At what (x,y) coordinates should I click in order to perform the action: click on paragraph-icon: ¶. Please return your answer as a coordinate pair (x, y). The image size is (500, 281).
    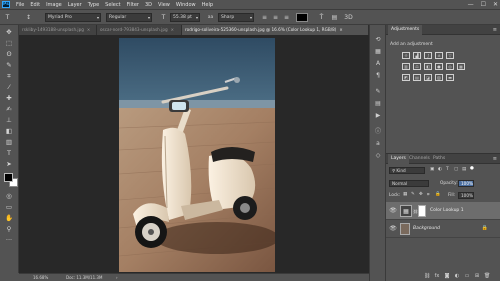
    Looking at the image, I should click on (378, 75).